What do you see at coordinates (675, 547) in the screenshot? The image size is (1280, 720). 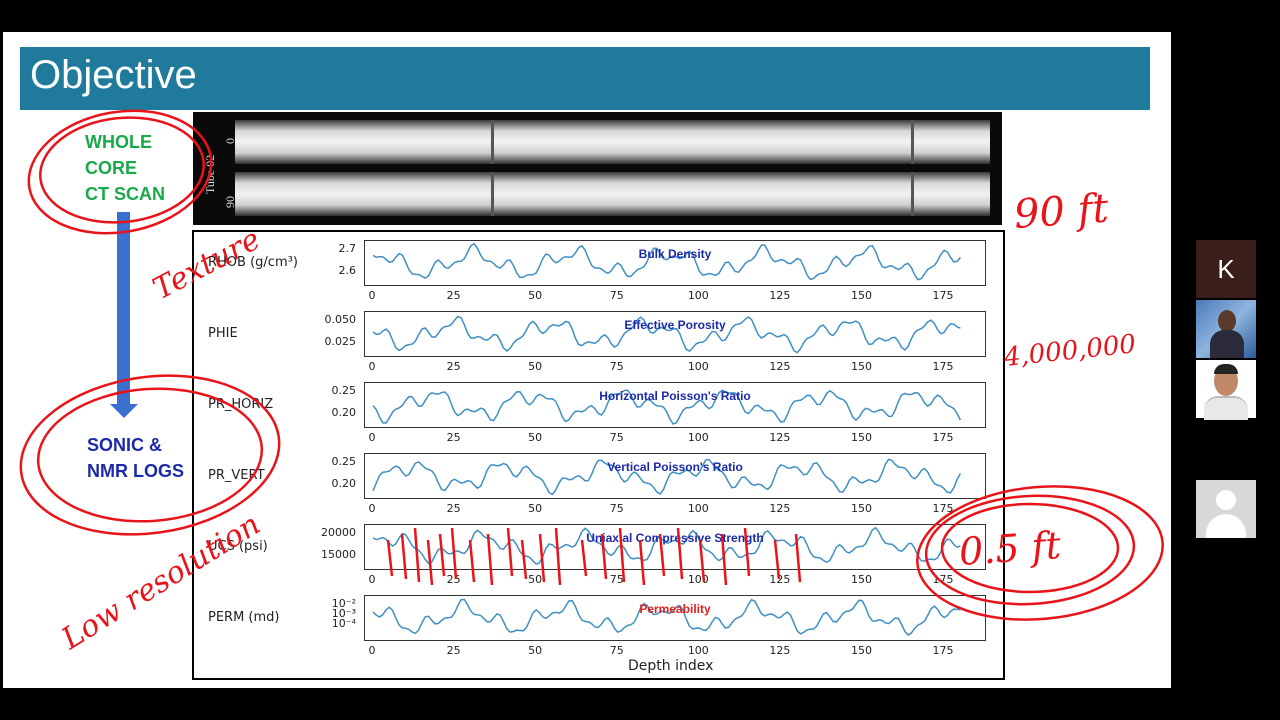 I see `log-plot: Uniaxial Compressive Strength` at bounding box center [675, 547].